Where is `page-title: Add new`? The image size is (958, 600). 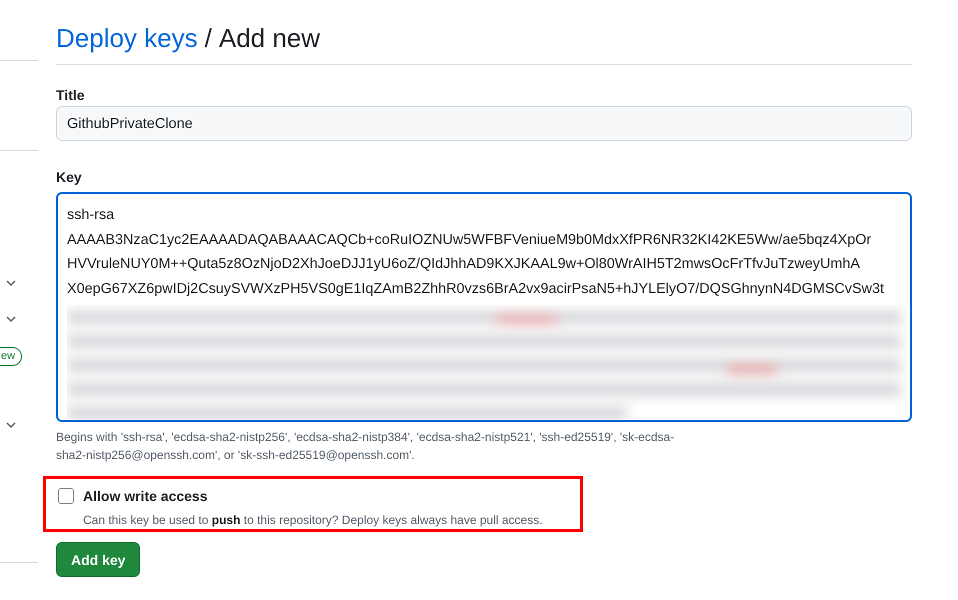
page-title: Add new is located at coordinates (269, 38).